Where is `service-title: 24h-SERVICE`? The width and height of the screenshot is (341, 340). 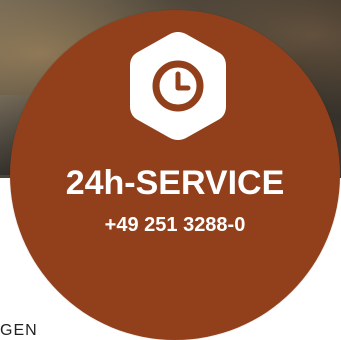 service-title: 24h-SERVICE is located at coordinates (175, 183).